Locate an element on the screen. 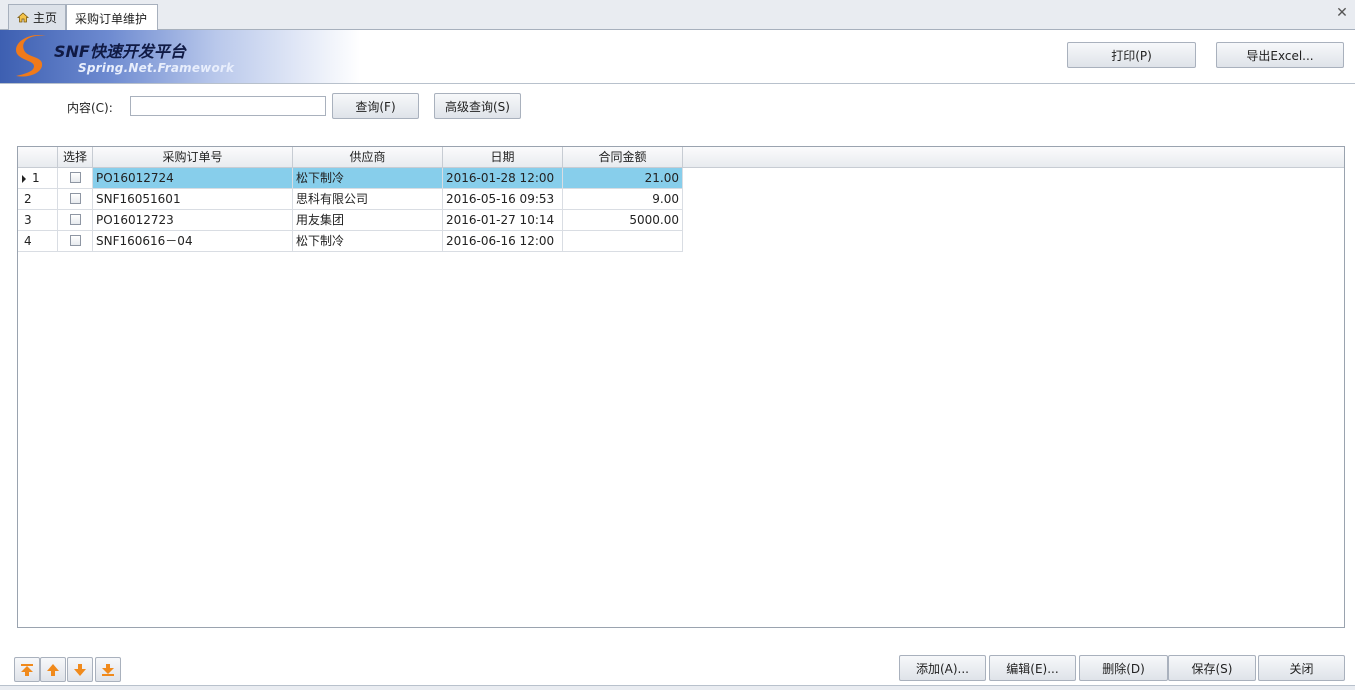 The width and height of the screenshot is (1355, 690). cell-order-no: PO16012723 is located at coordinates (193, 220).